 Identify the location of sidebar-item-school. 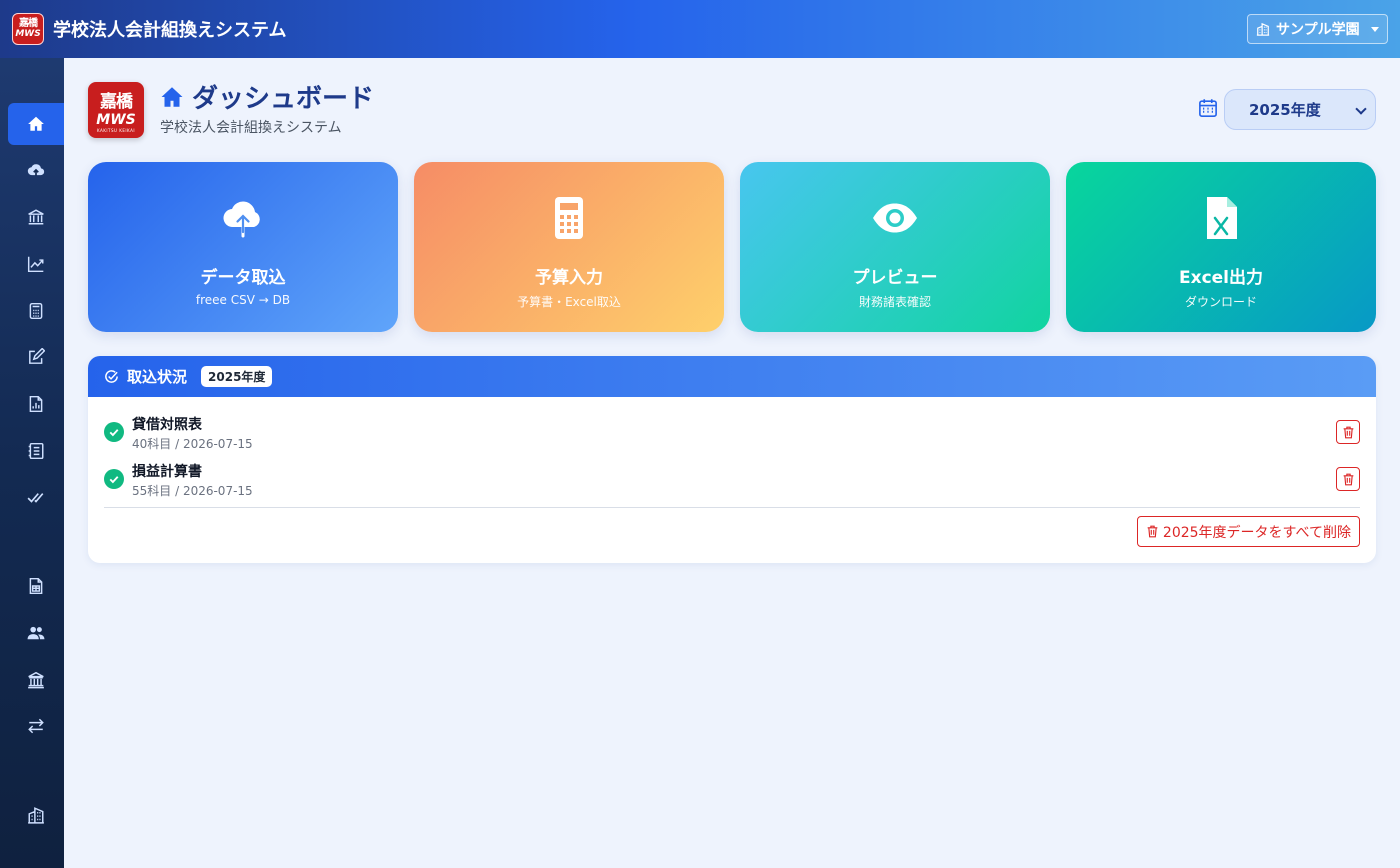
(36, 815).